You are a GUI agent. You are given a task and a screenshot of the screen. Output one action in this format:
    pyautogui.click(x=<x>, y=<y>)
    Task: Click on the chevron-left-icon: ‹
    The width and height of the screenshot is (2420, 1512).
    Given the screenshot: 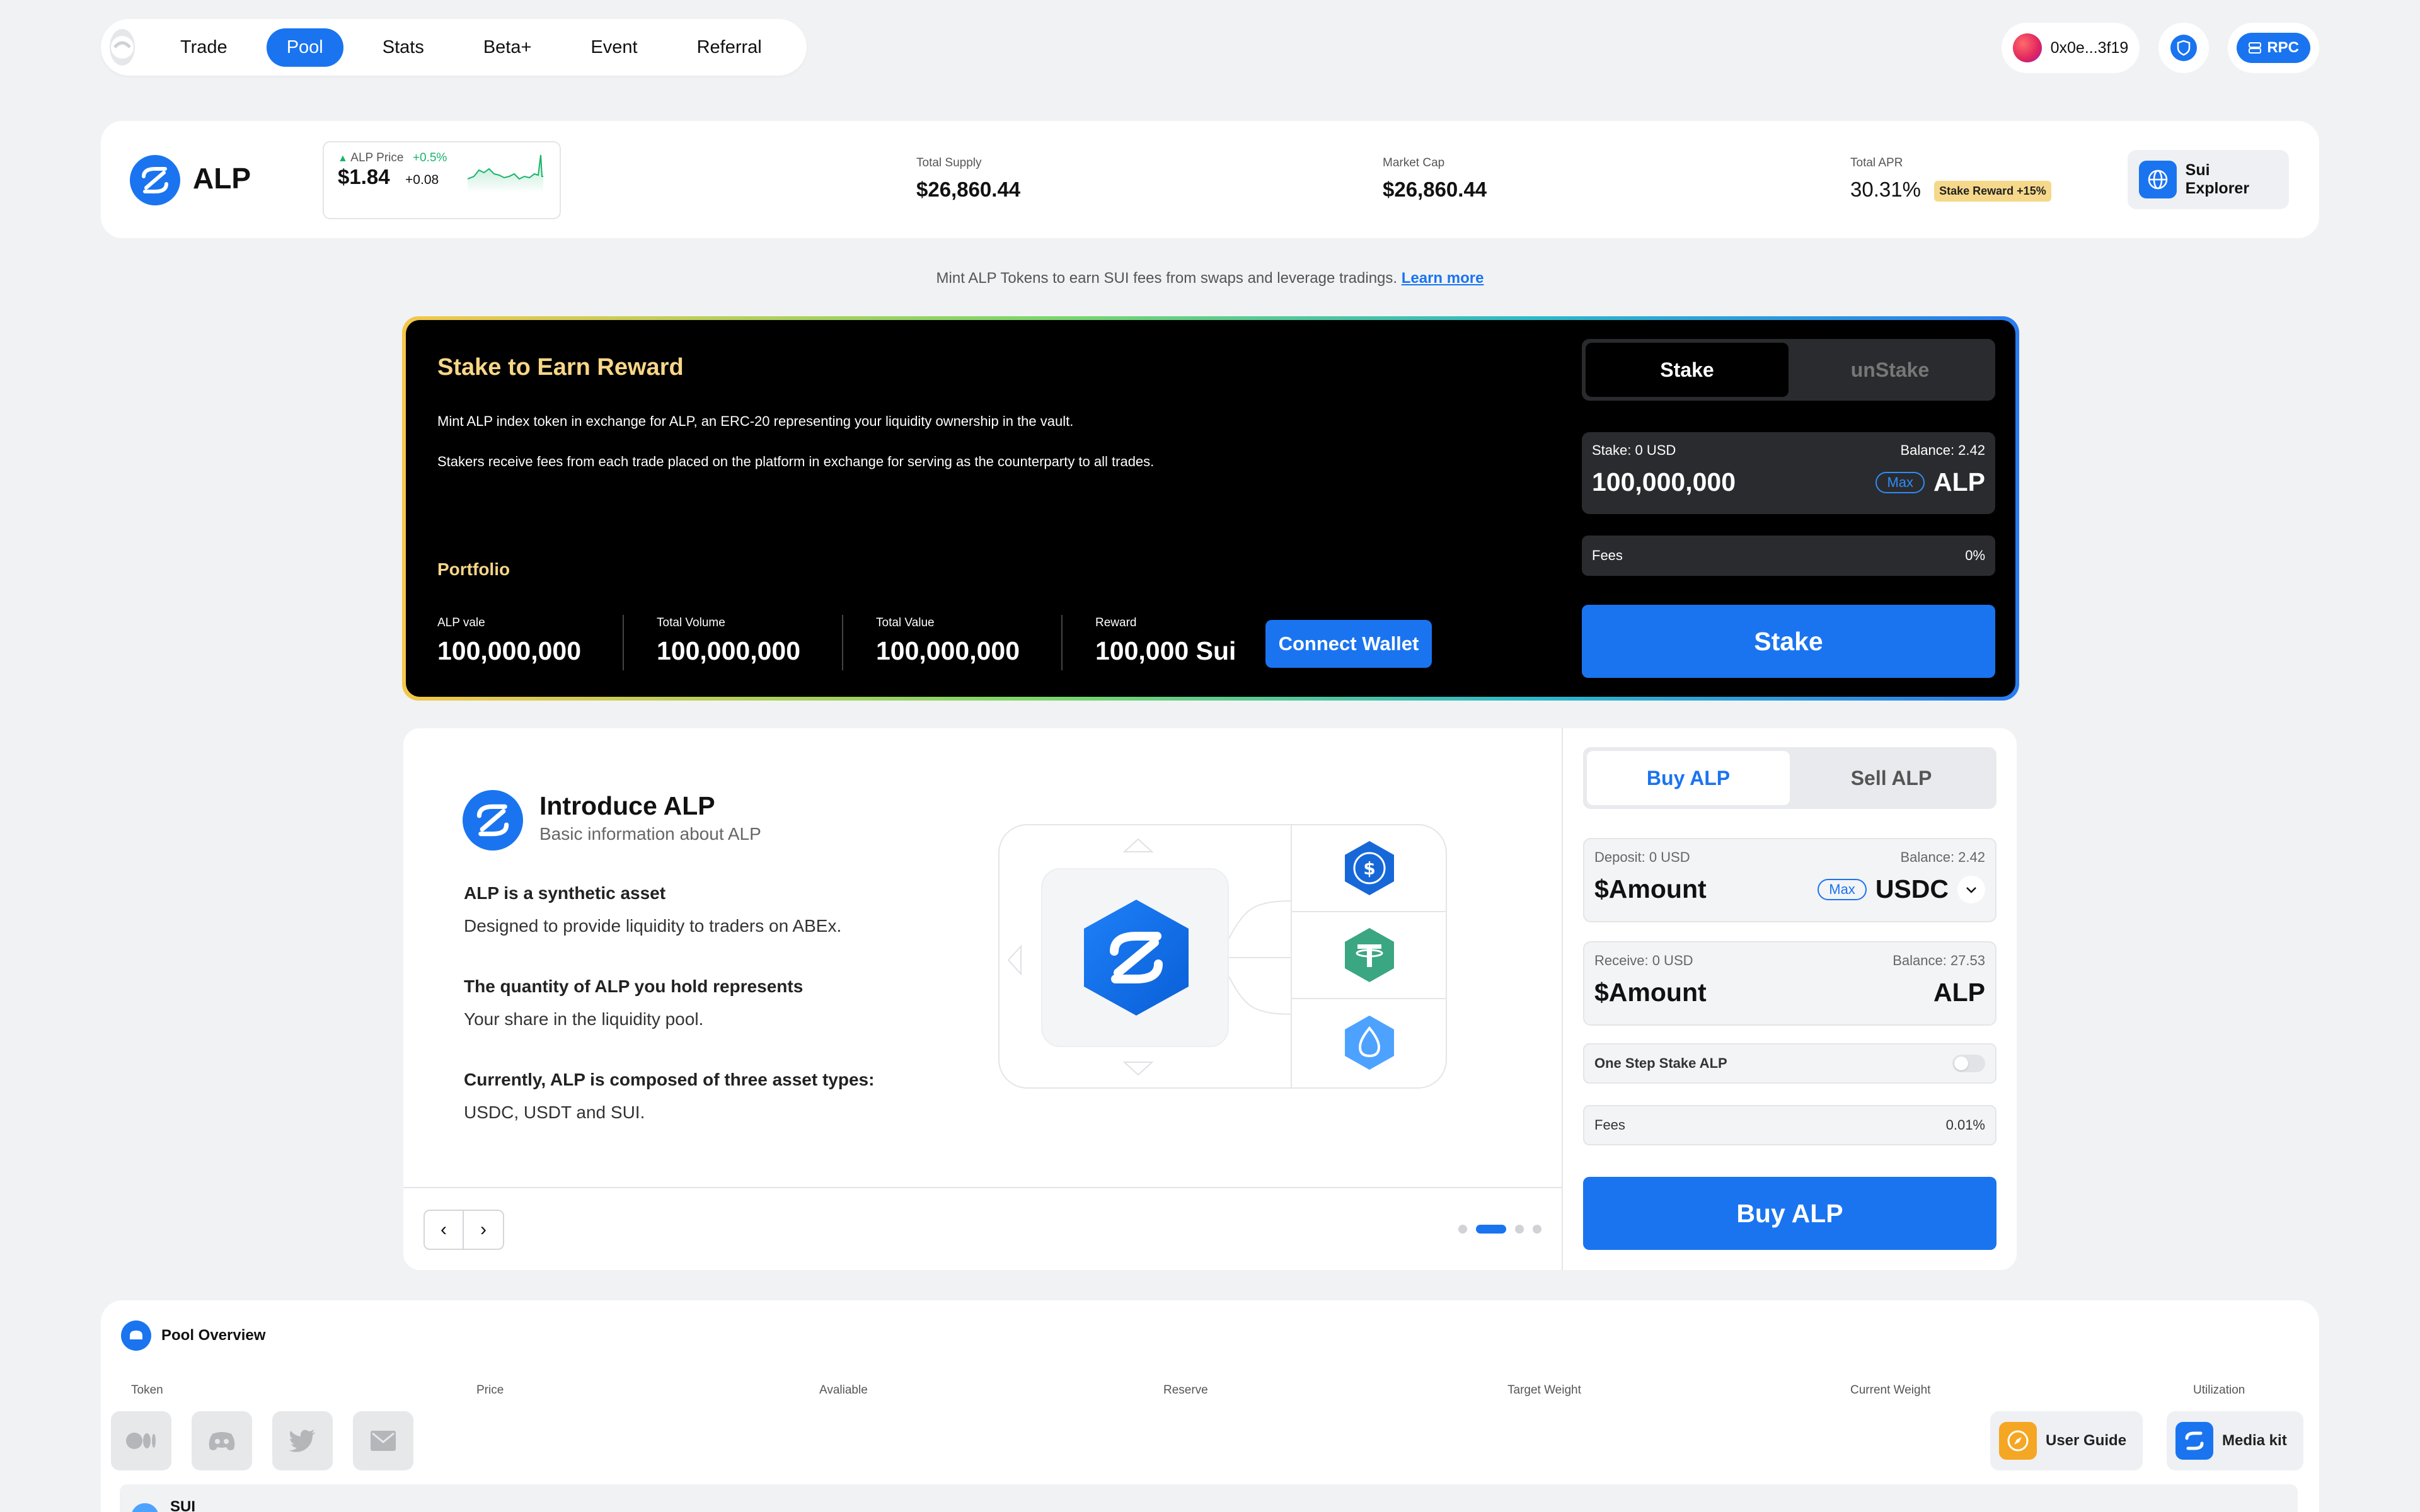 What is the action you would take?
    pyautogui.click(x=444, y=1229)
    